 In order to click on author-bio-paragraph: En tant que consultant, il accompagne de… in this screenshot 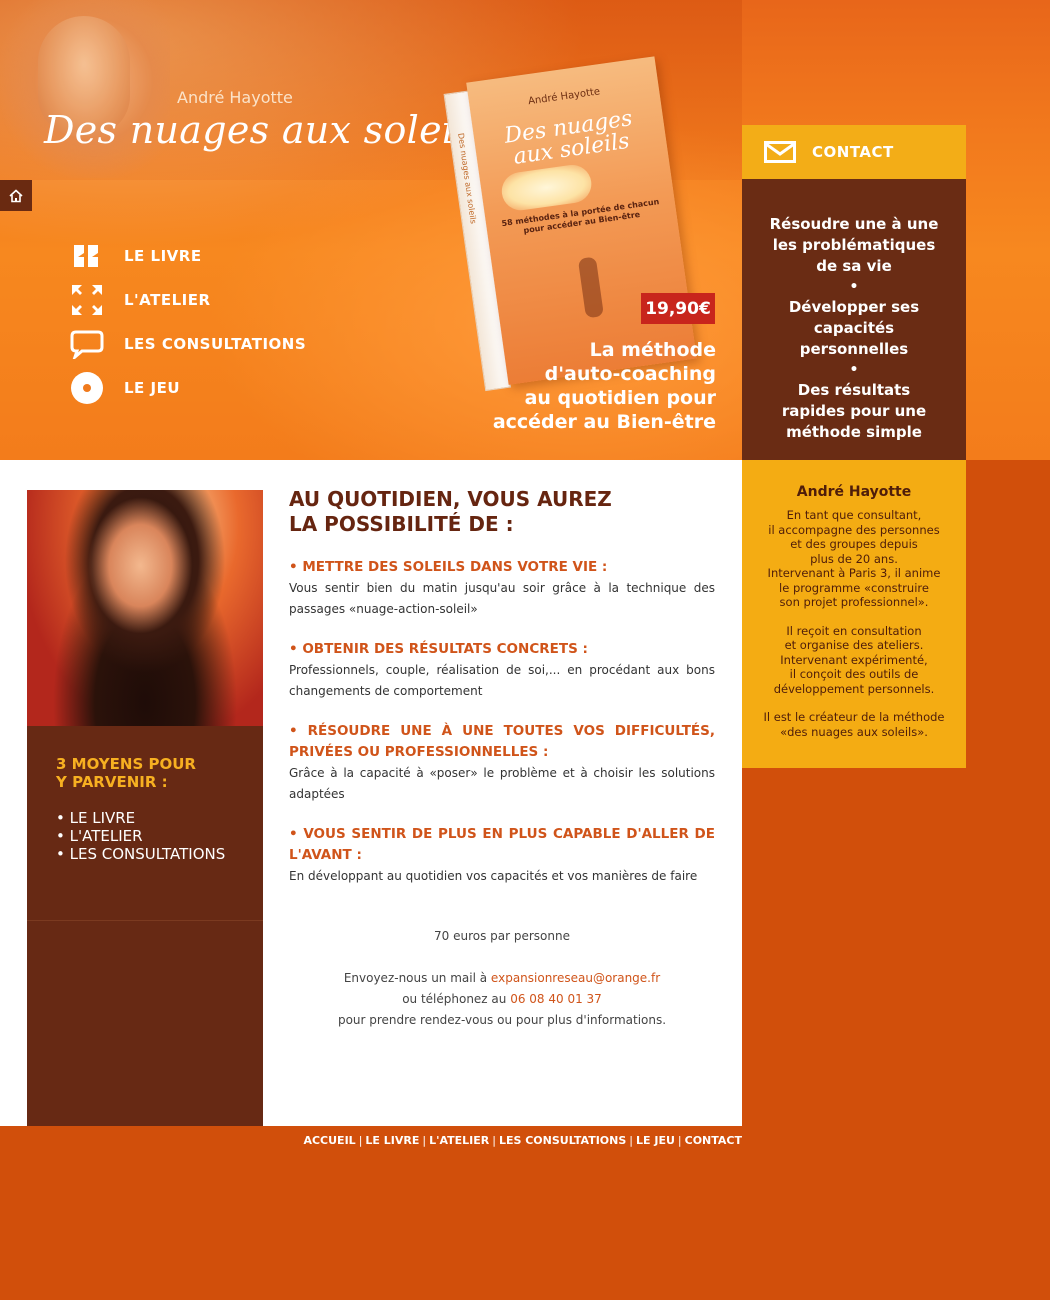, I will do `click(854, 558)`.